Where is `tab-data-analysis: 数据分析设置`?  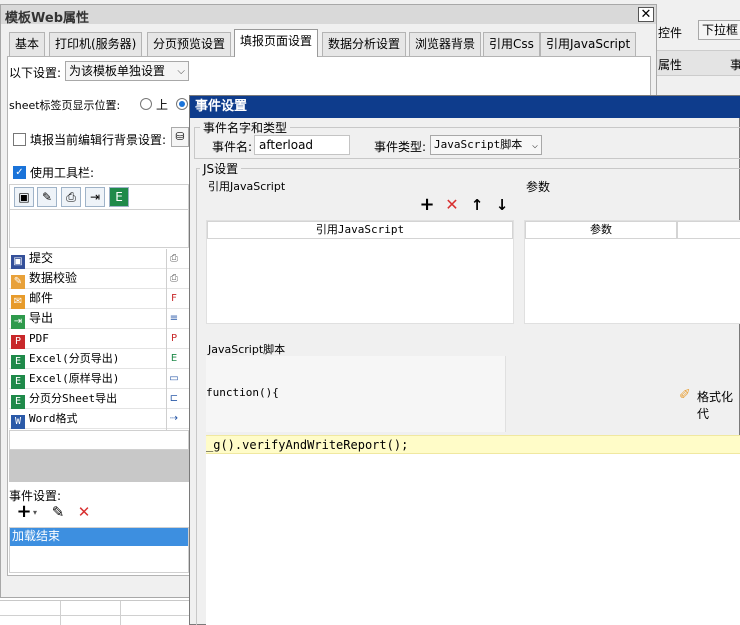 tab-data-analysis: 数据分析设置 is located at coordinates (364, 44).